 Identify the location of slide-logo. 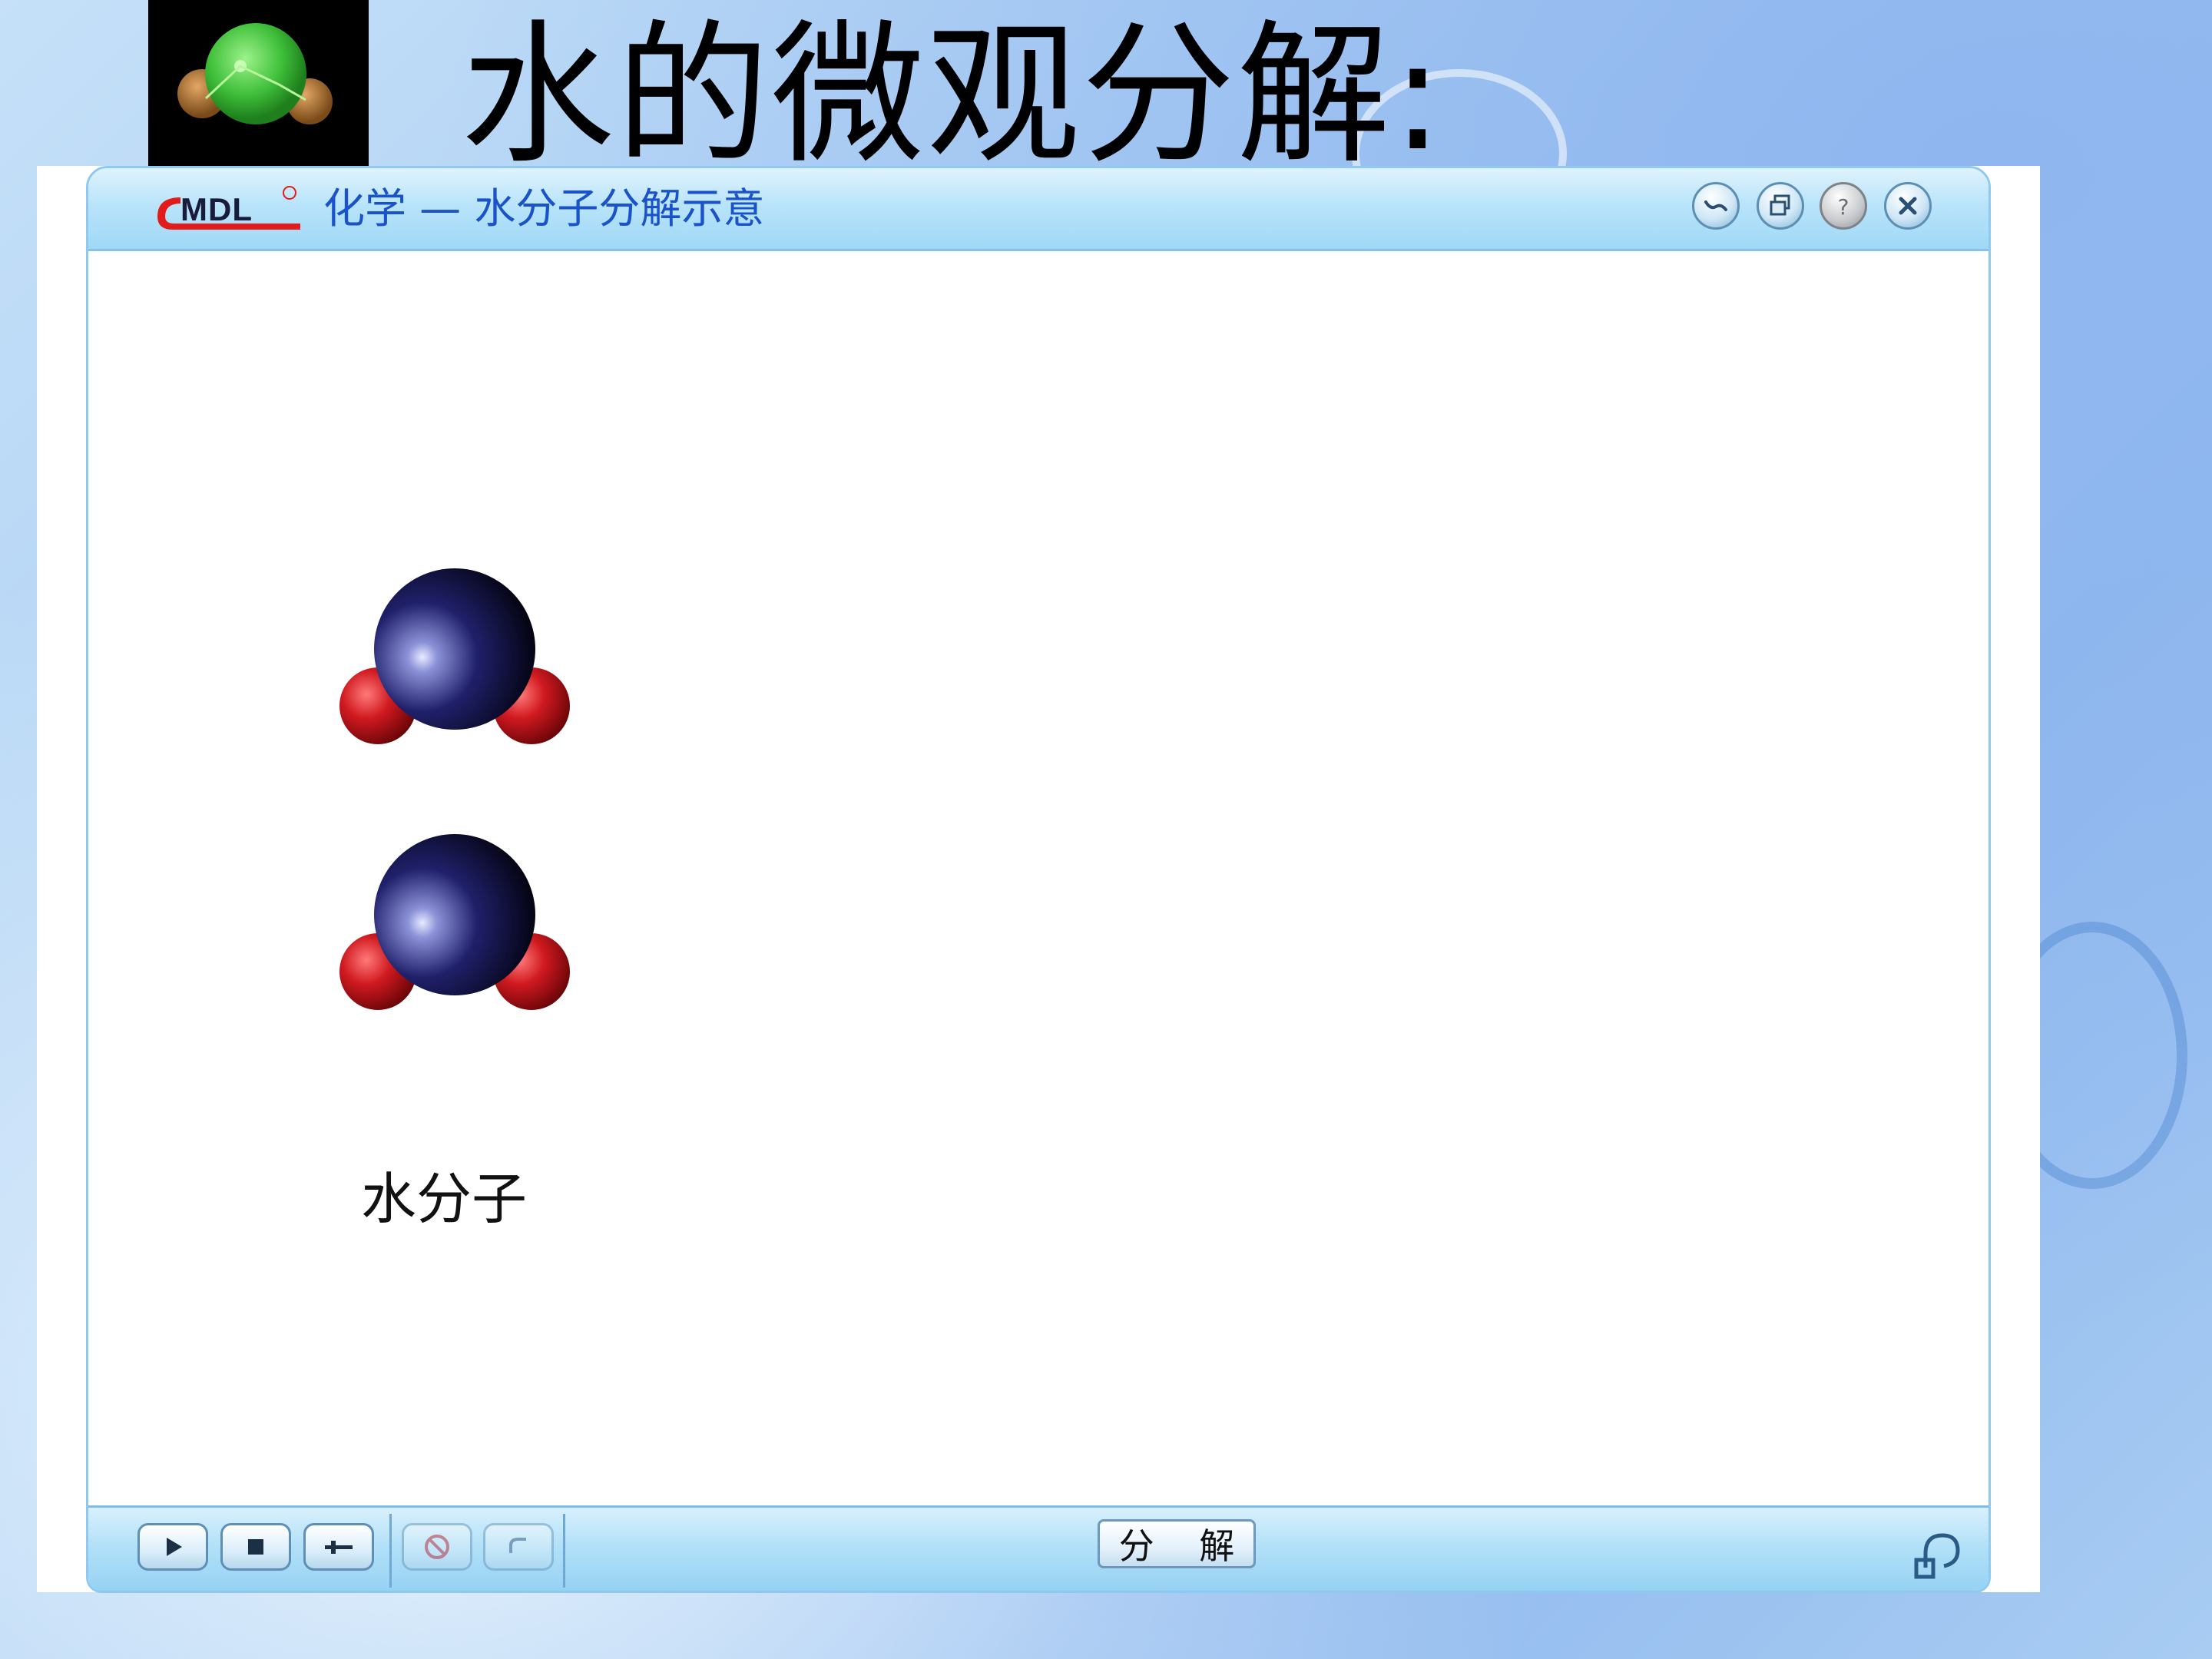
(258, 83).